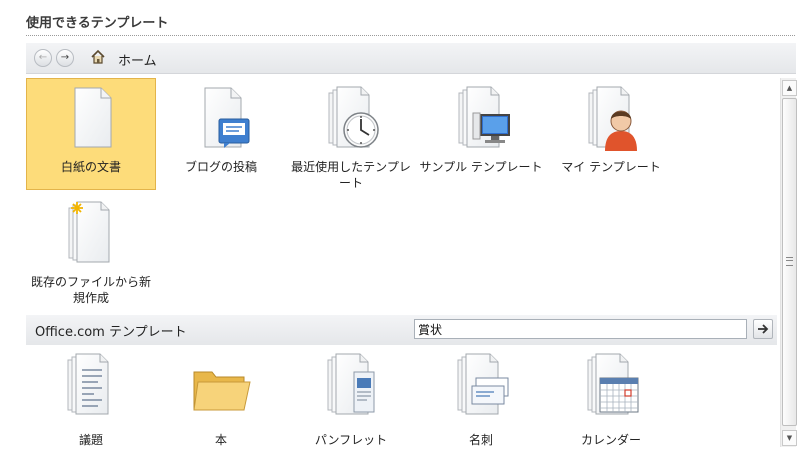 Image resolution: width=799 pixels, height=458 pixels. Describe the element at coordinates (611, 167) in the screenshot. I see `template-label: マイ テンプレート` at that location.